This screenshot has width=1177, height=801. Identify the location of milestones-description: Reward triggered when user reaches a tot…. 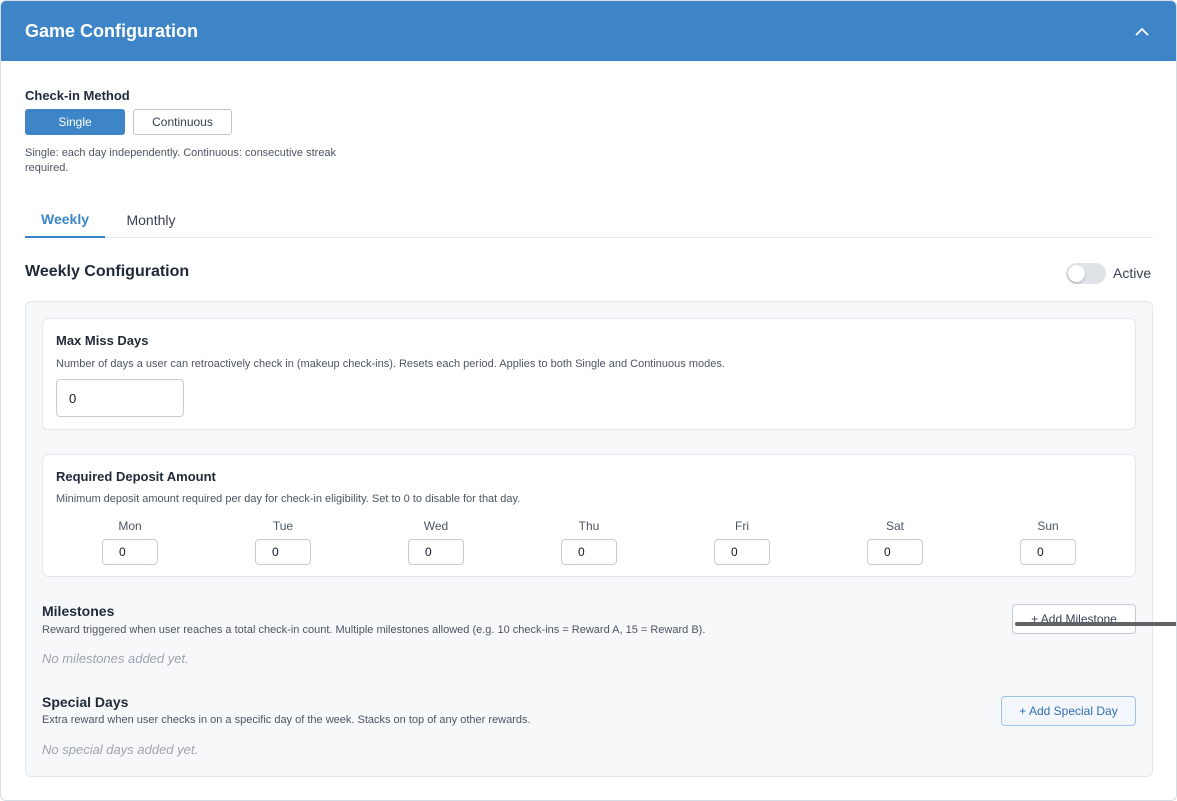
(374, 630).